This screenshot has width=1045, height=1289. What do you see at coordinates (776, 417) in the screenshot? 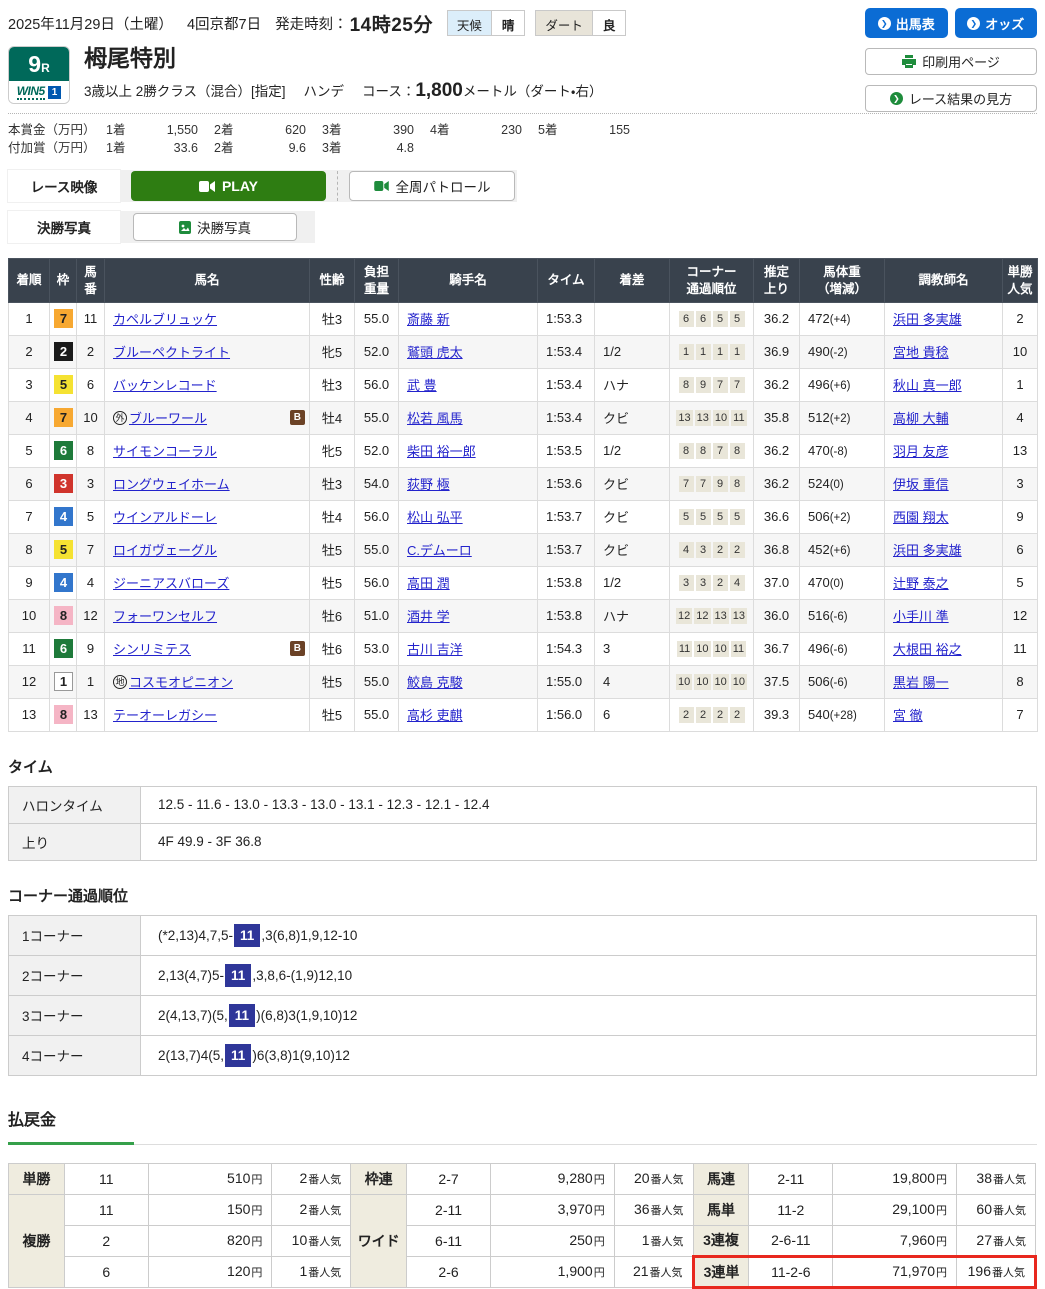
I see `last-3f: 35.8` at bounding box center [776, 417].